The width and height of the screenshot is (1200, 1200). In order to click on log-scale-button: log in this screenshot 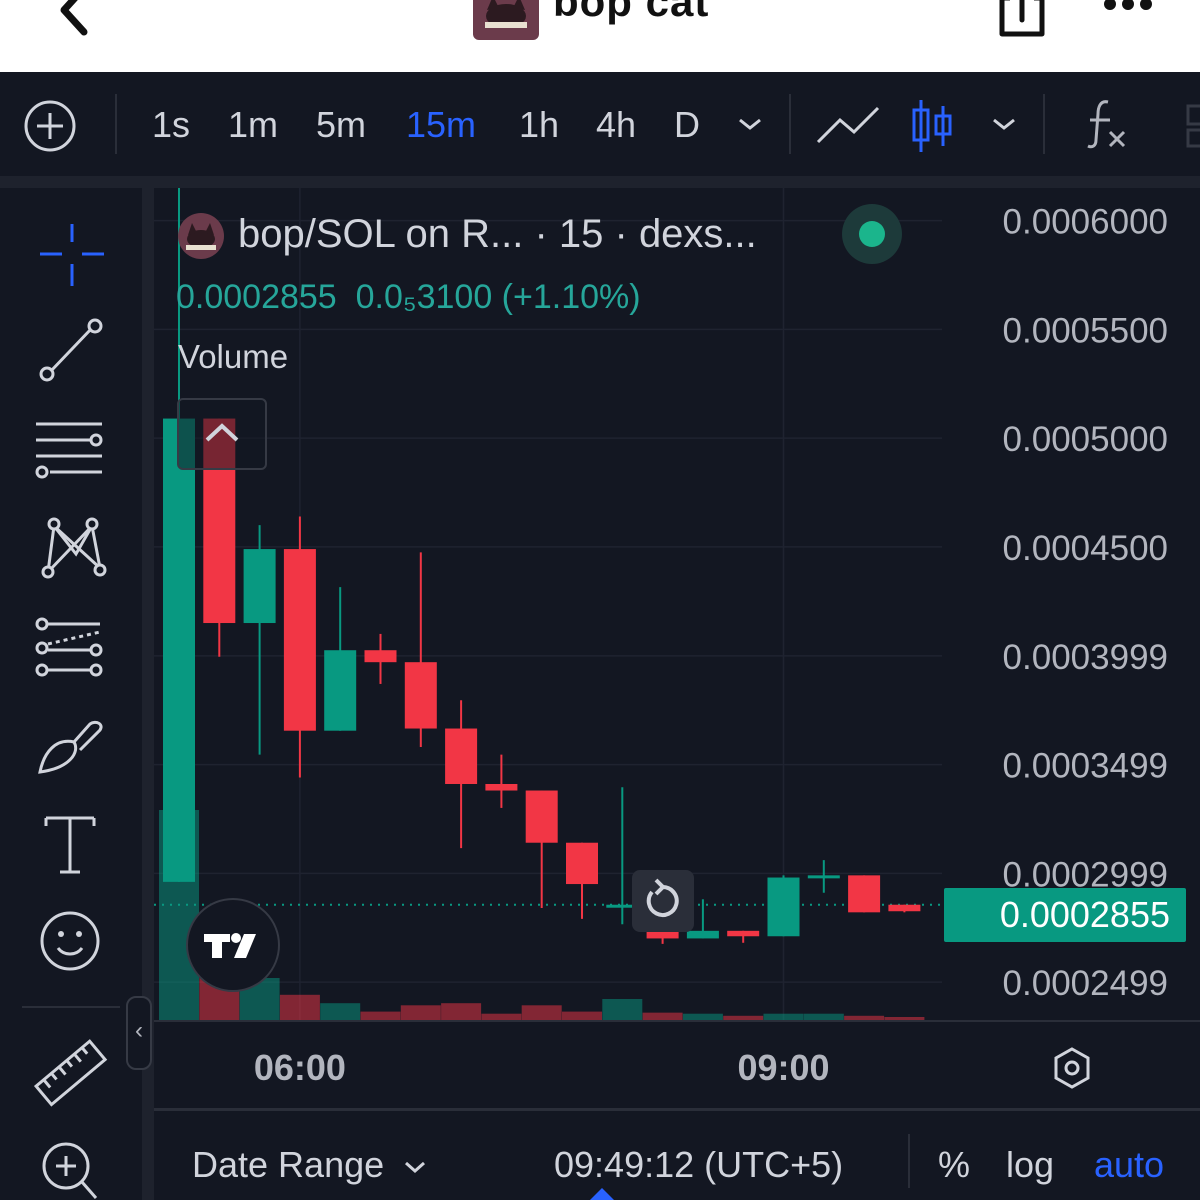, I will do `click(1030, 1165)`.